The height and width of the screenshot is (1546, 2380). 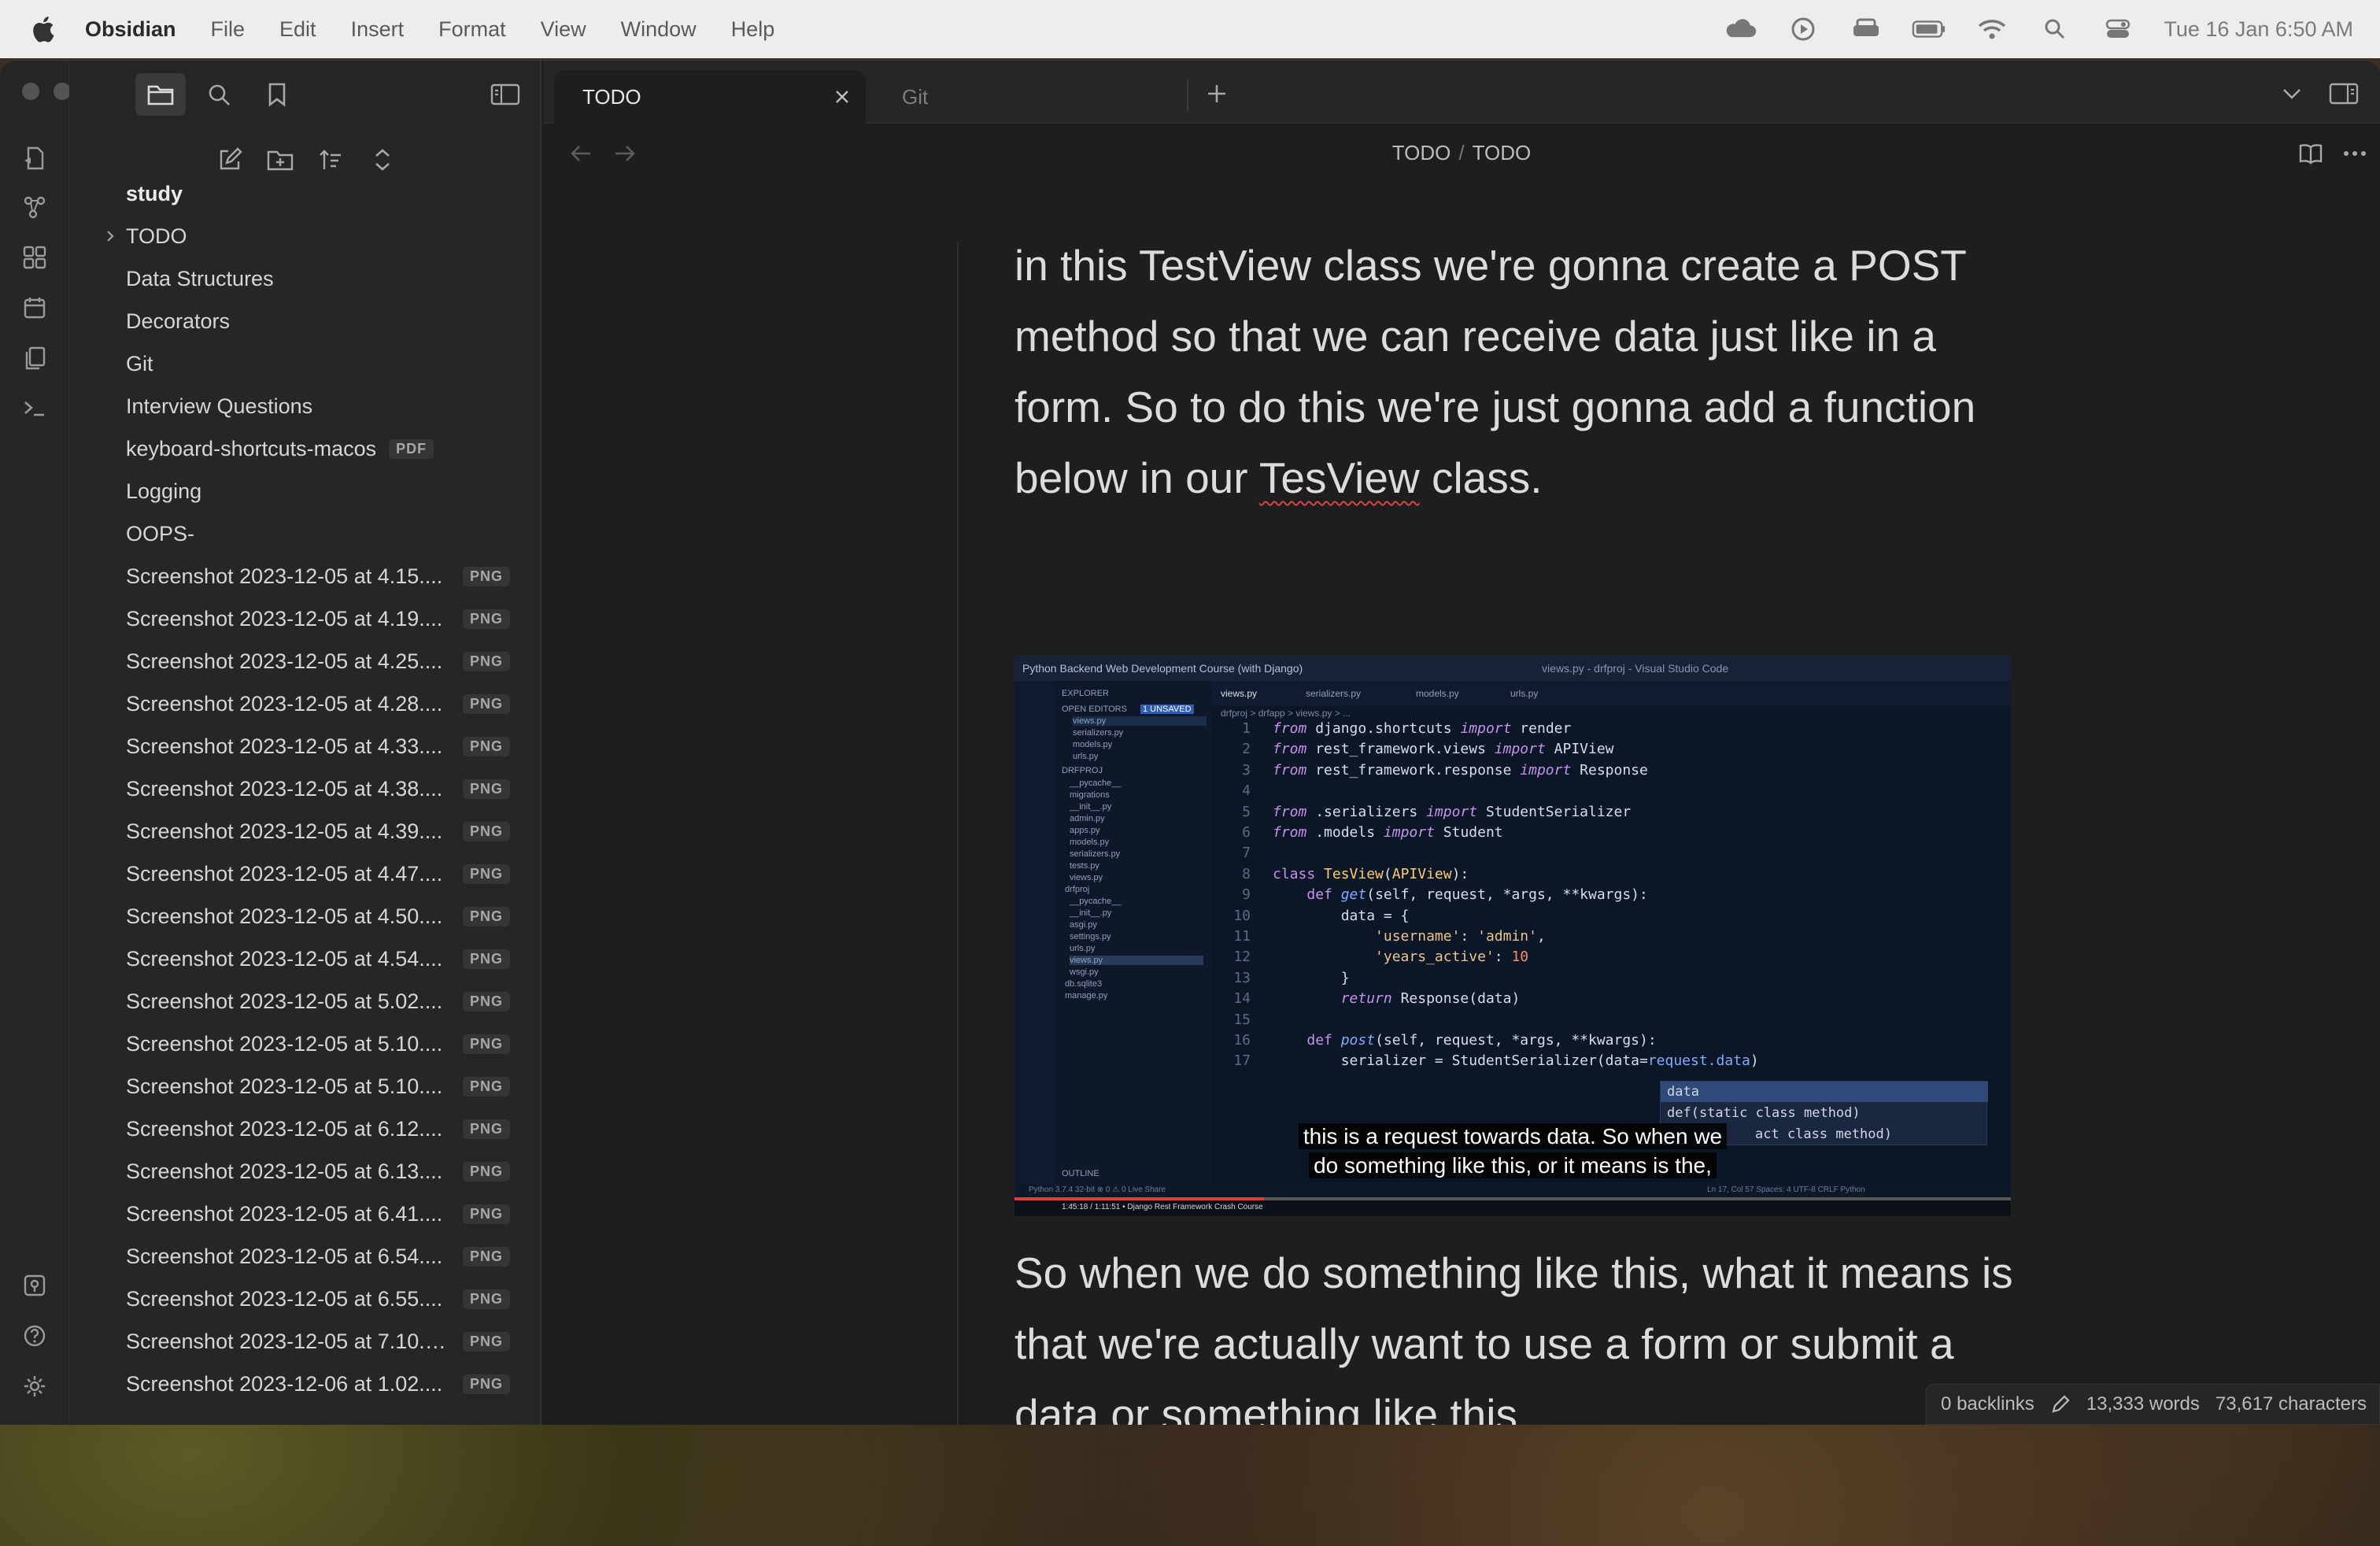 I want to click on file-item: Screenshot 2023-12-05 at 5.02.... PNG, so click(x=305, y=1002).